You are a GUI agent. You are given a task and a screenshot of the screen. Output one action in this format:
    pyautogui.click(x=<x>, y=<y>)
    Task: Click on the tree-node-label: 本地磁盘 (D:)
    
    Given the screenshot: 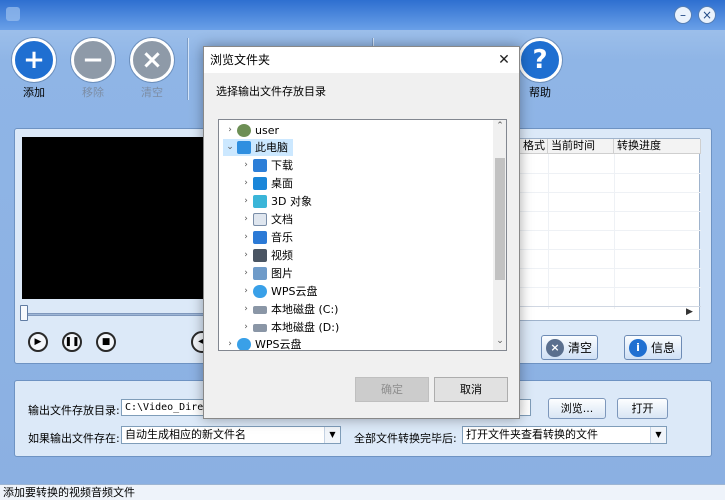 What is the action you would take?
    pyautogui.click(x=305, y=327)
    